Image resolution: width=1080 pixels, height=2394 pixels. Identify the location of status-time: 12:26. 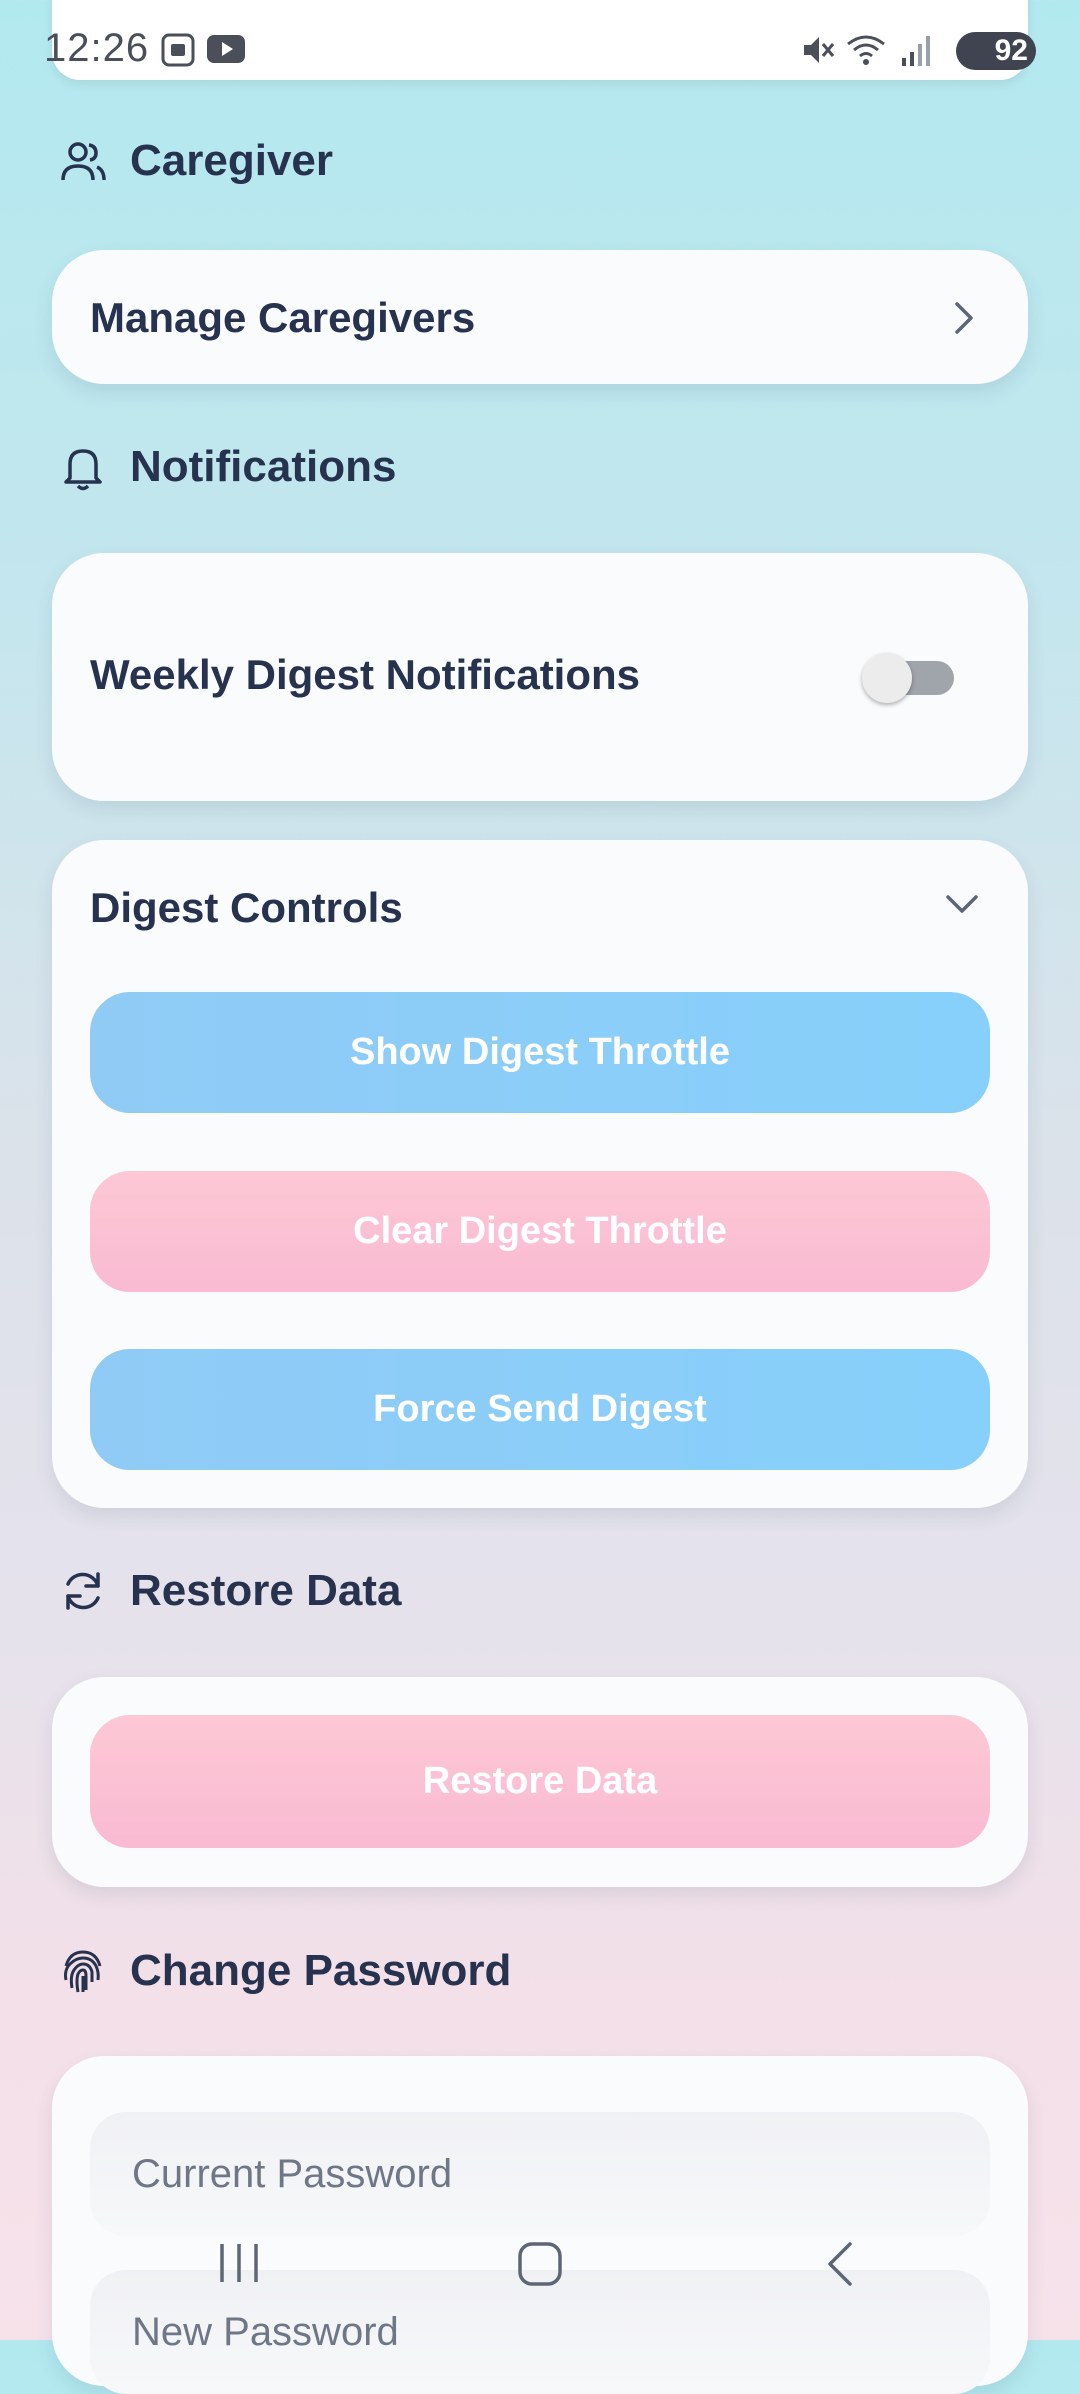
(97, 48).